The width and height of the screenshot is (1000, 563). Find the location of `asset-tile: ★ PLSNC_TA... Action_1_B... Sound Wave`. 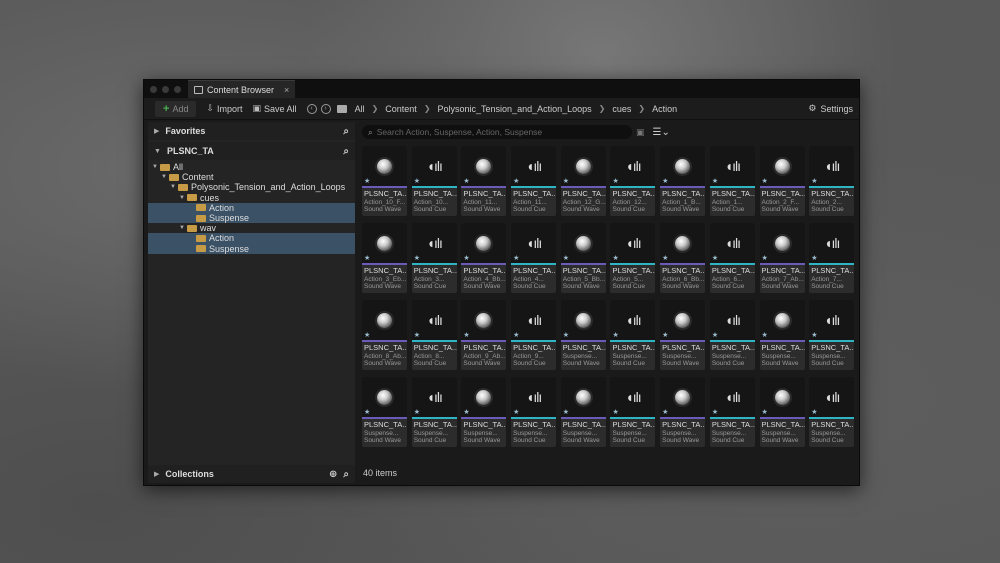

asset-tile: ★ PLSNC_TA... Action_1_B... Sound Wave is located at coordinates (683, 181).